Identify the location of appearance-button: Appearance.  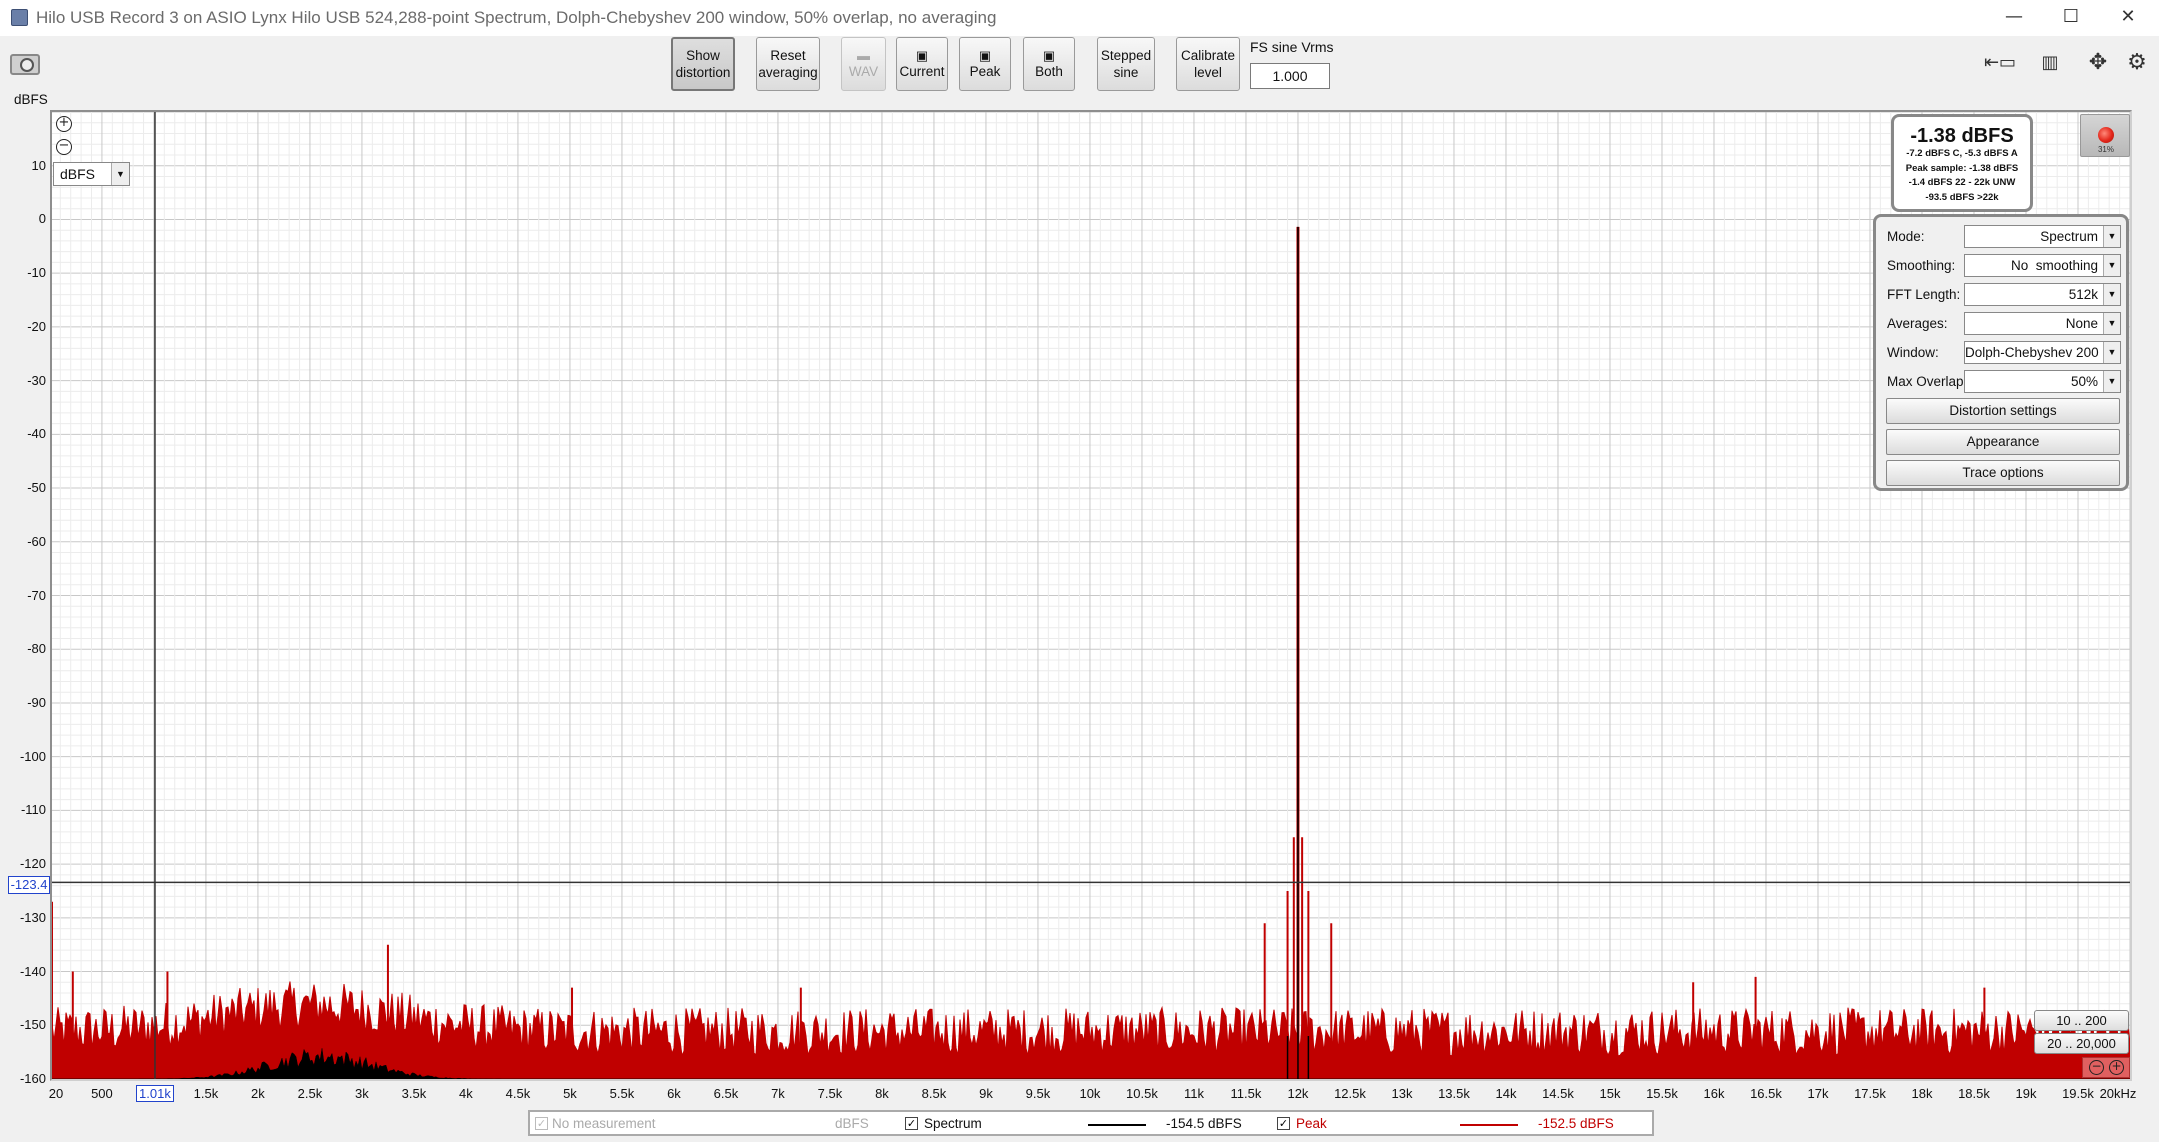
(2003, 442).